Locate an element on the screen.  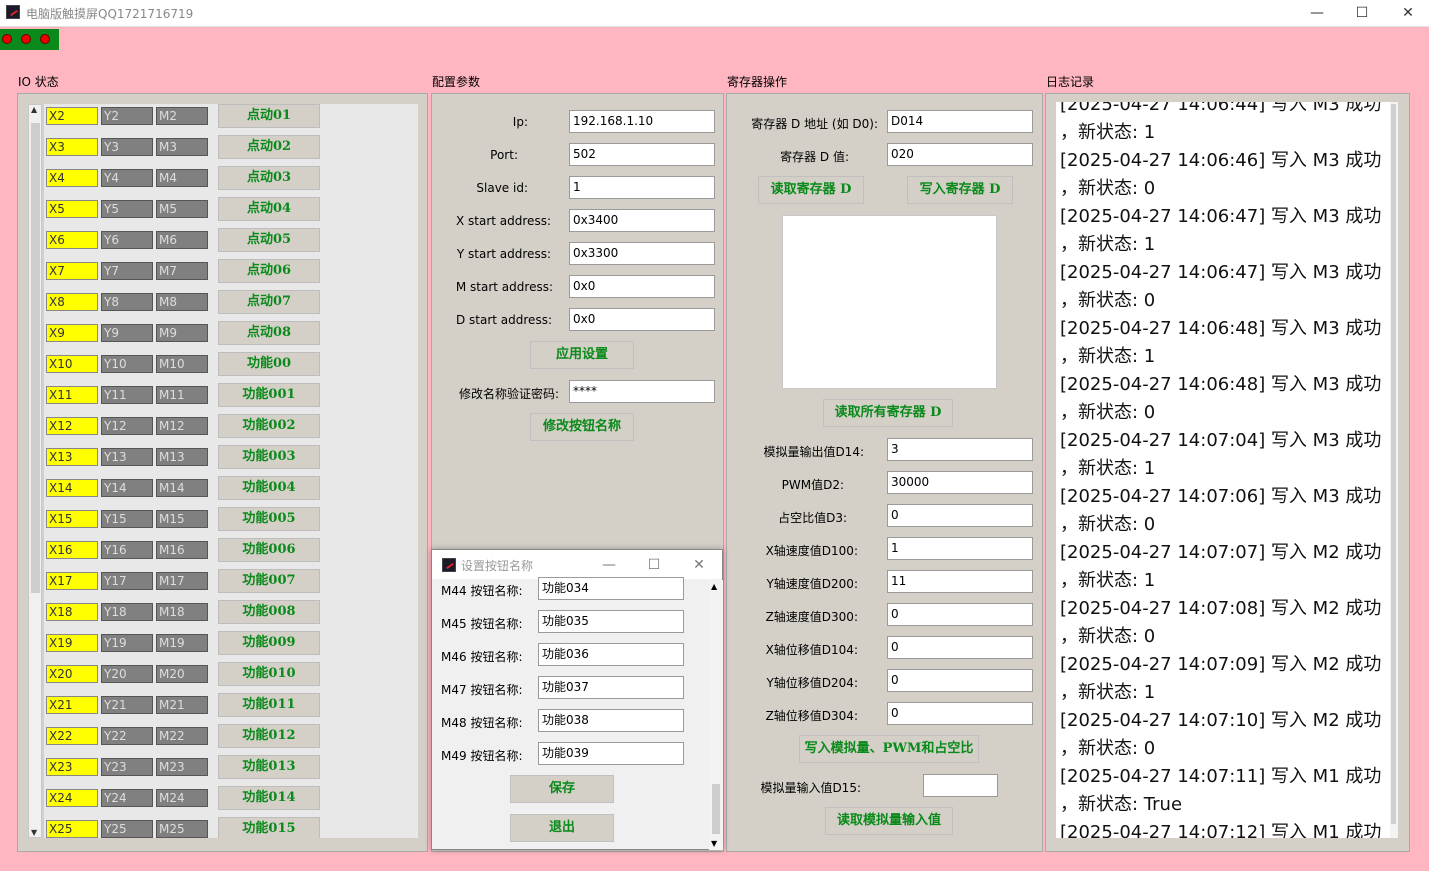
io-action-button: 功能006 is located at coordinates (269, 550).